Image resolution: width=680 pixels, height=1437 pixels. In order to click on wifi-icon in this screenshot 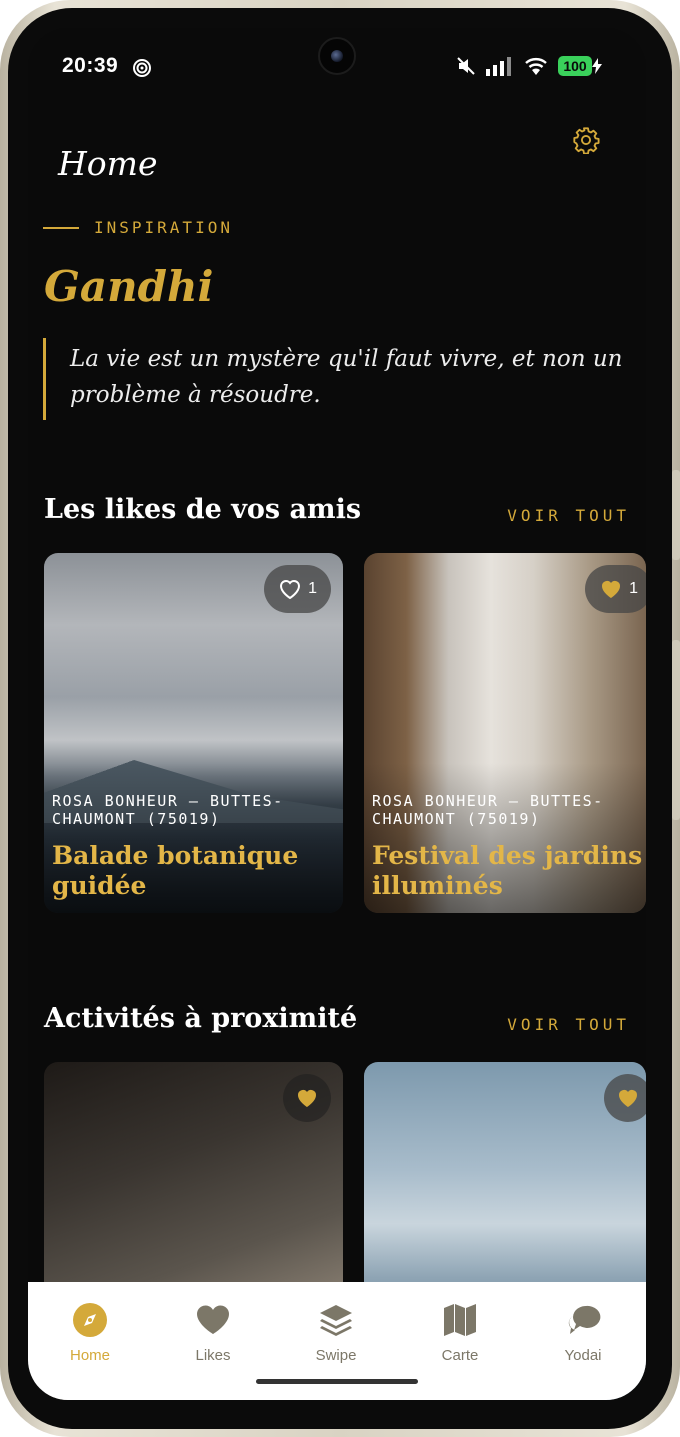, I will do `click(536, 66)`.